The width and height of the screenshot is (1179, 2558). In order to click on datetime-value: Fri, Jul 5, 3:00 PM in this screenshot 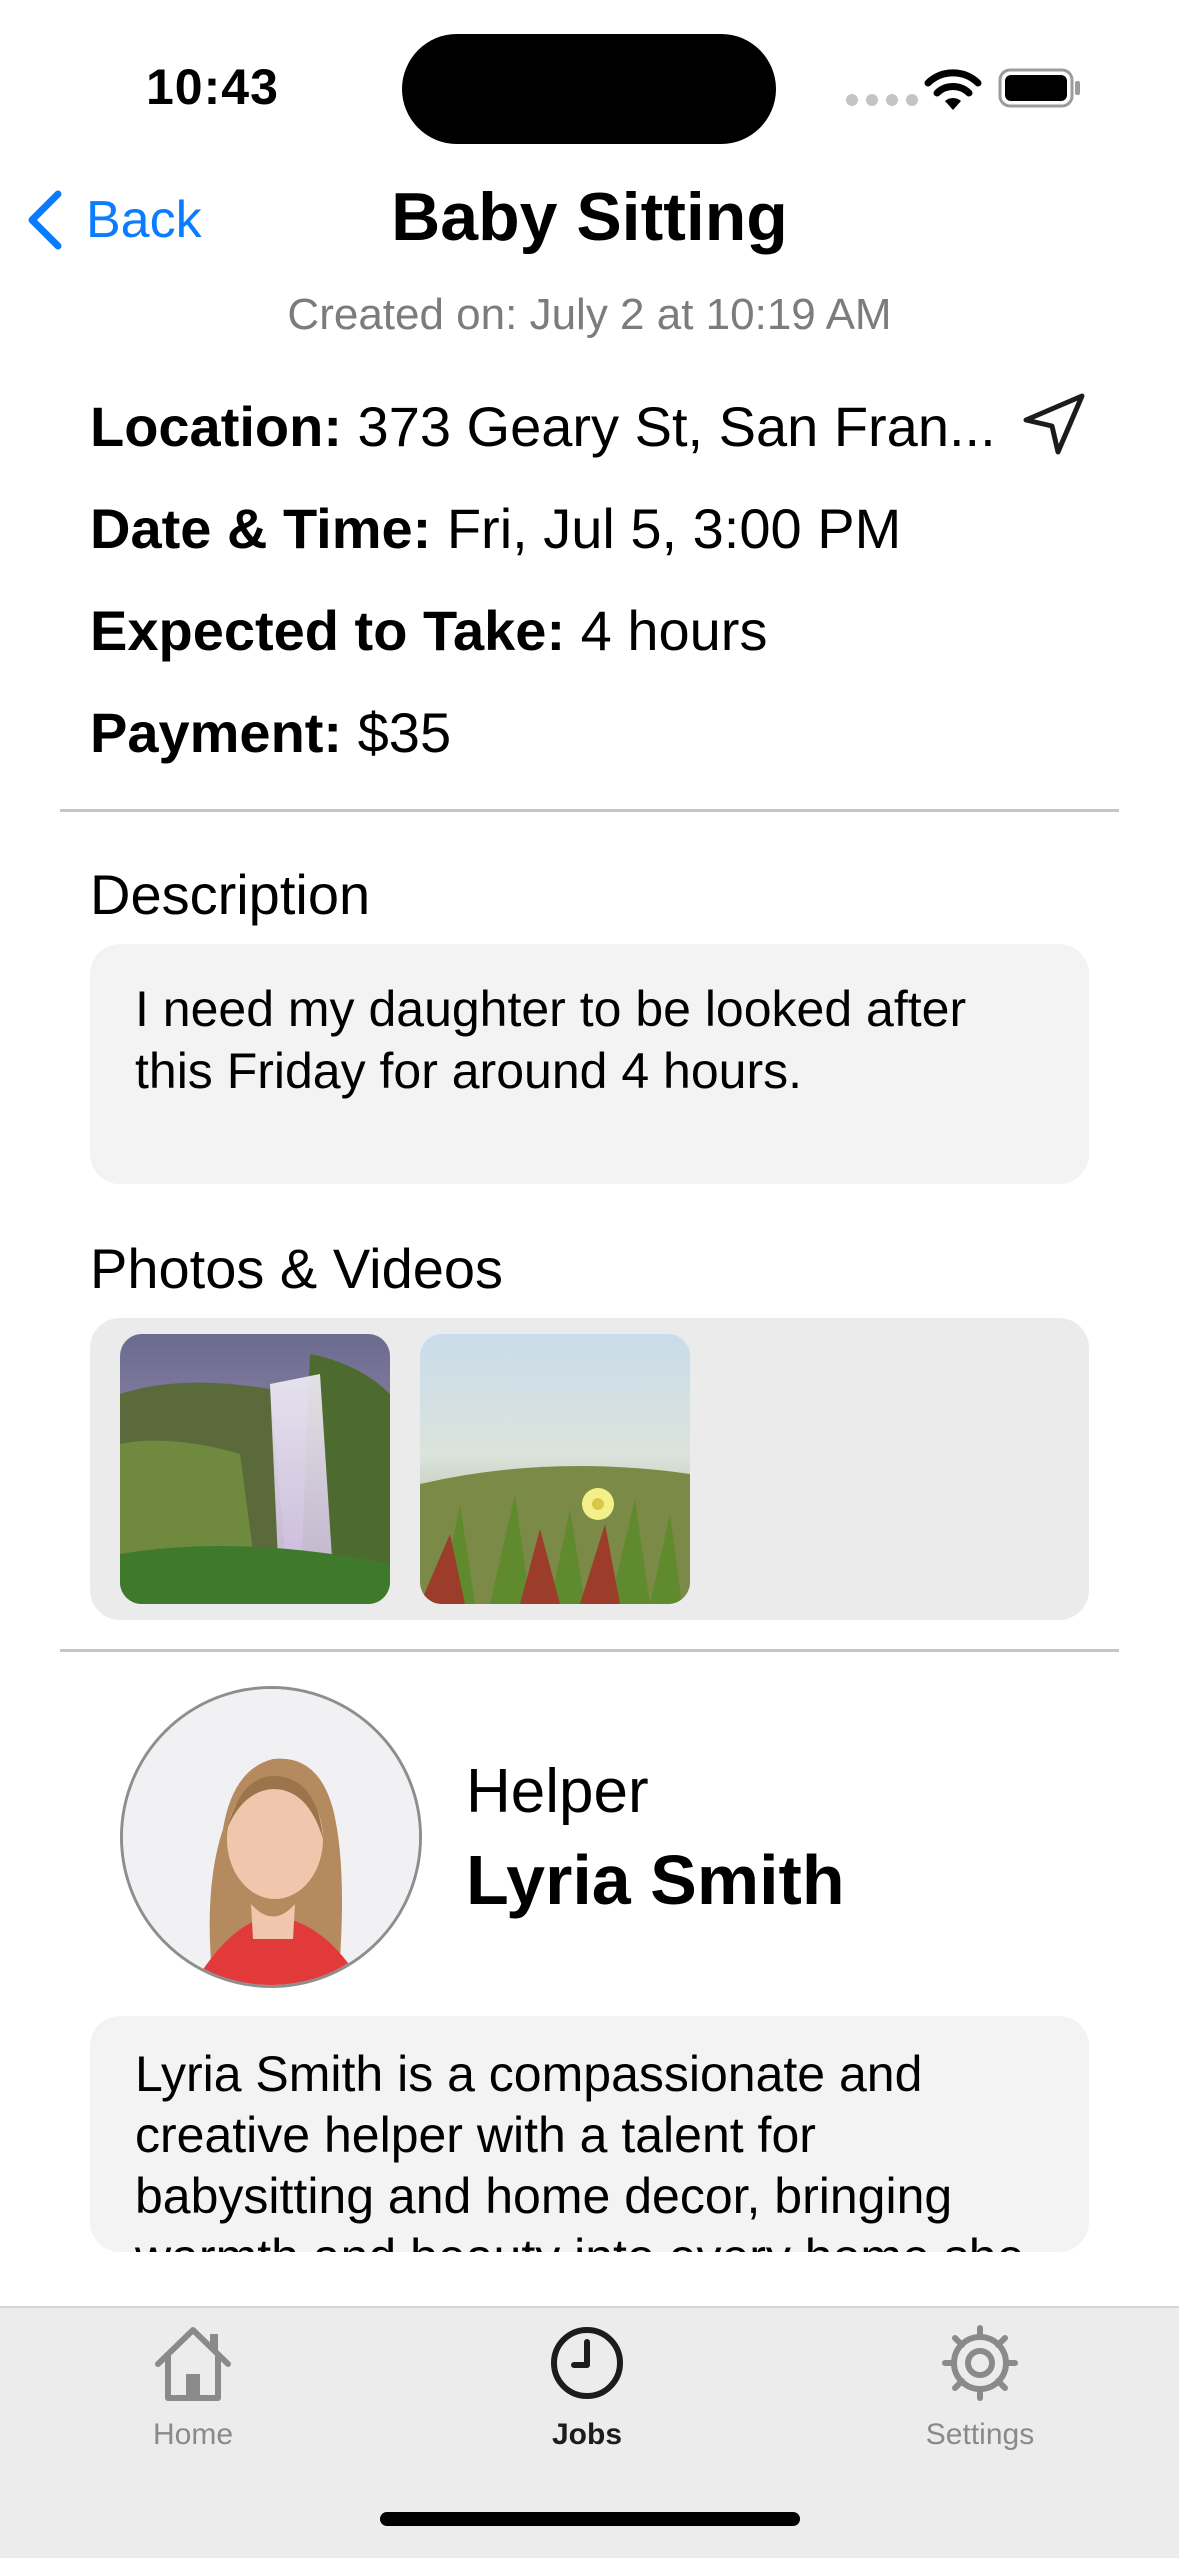, I will do `click(674, 528)`.